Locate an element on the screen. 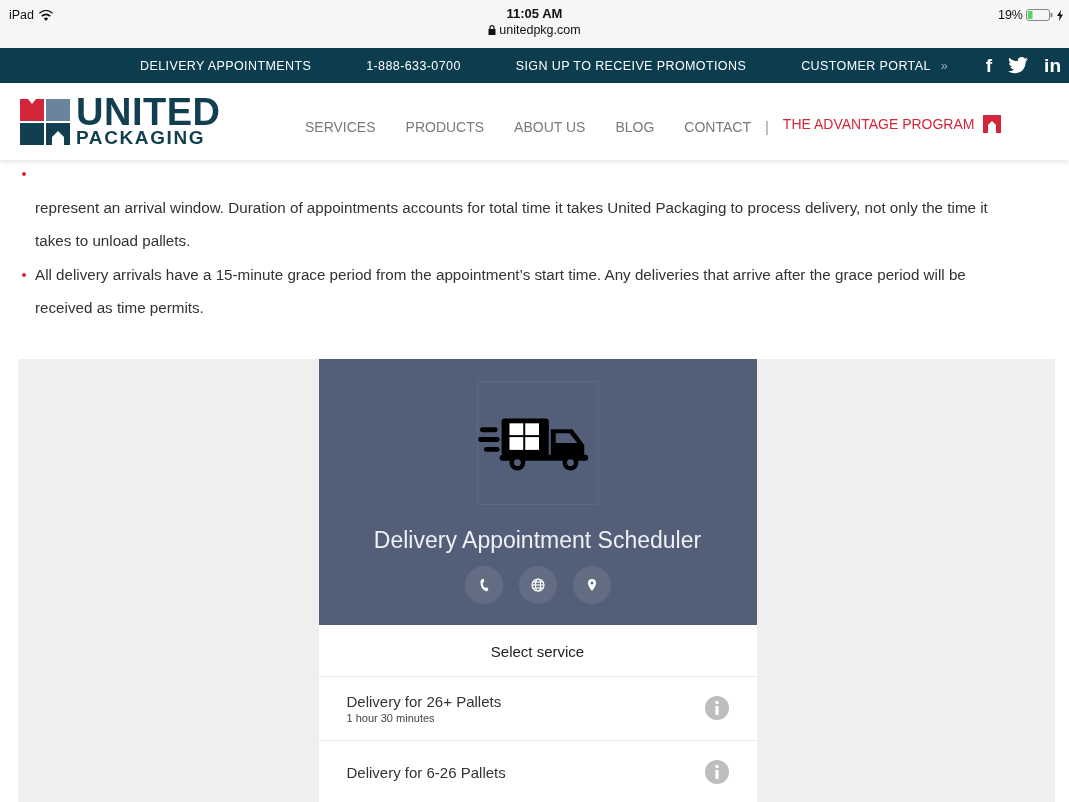 This screenshot has width=1069, height=802. bullet-text: All delivery arrivals have a 15-minute grace period from the appointment’s start time. Any deliveries that arrive after the grace period will be received as time permits. is located at coordinates (501, 291).